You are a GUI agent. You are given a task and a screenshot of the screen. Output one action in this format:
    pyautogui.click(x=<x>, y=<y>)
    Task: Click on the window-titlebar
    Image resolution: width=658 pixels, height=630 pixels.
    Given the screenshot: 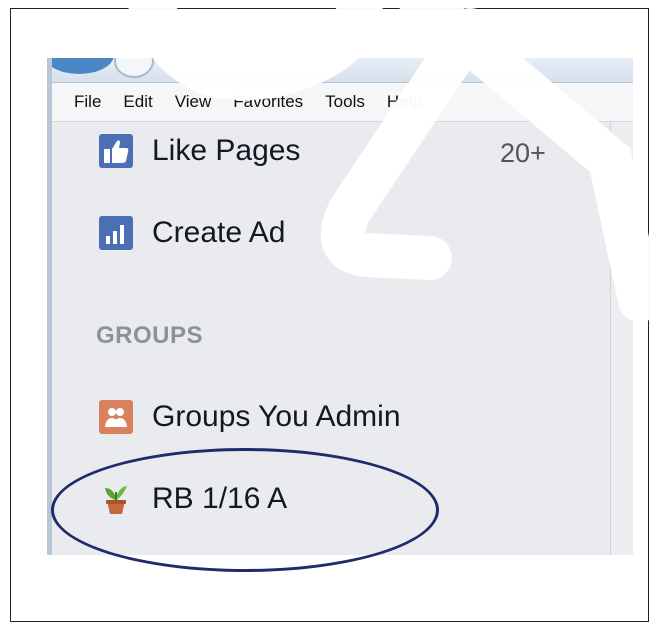 What is the action you would take?
    pyautogui.click(x=342, y=70)
    